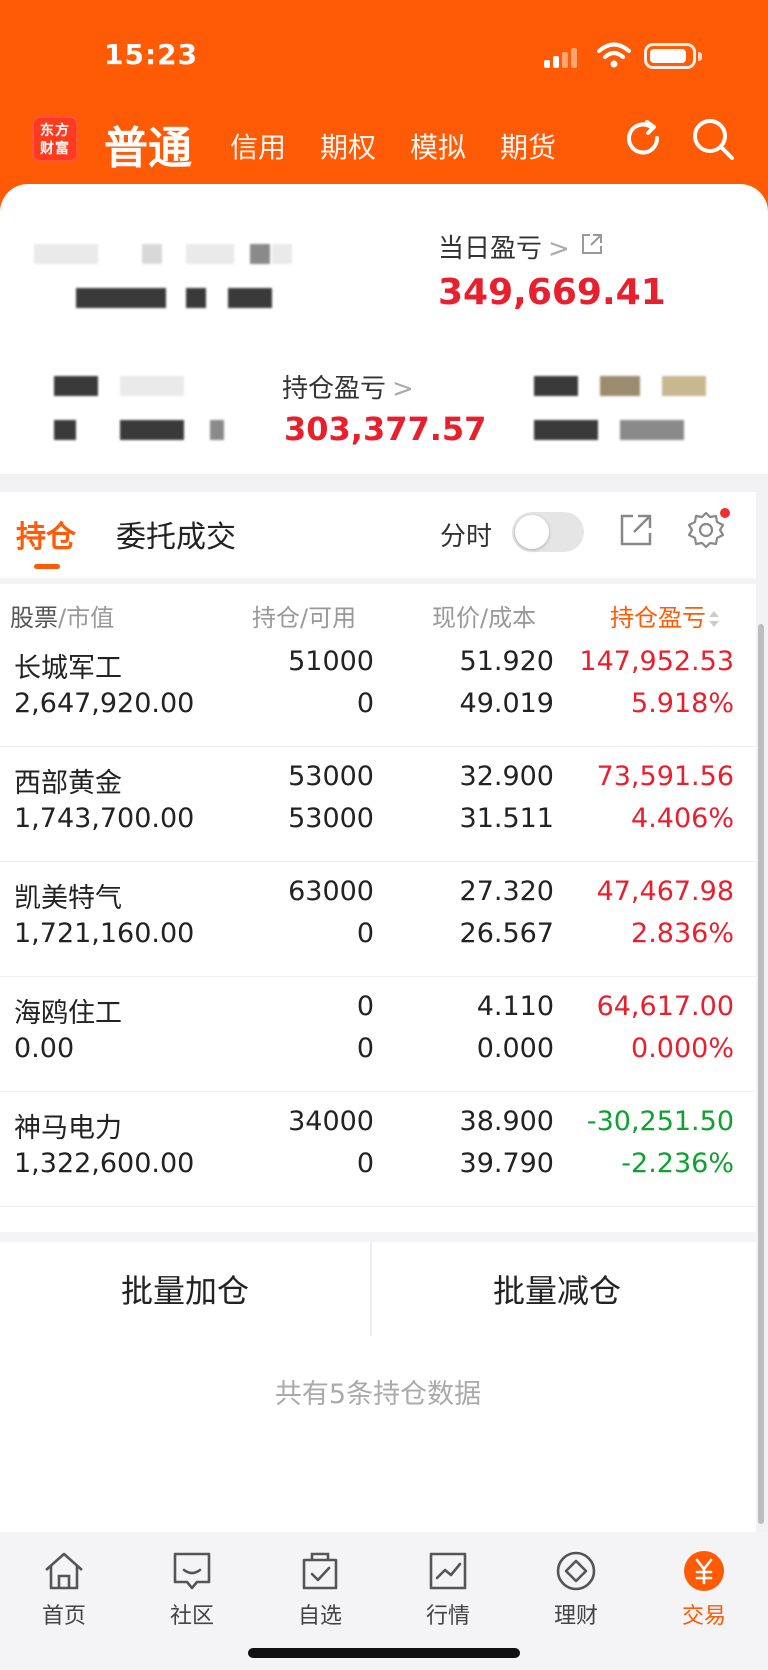  Describe the element at coordinates (557, 1289) in the screenshot. I see `batch-reduce-button: 批量减仓` at that location.